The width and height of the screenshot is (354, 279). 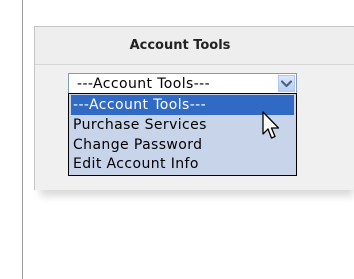 What do you see at coordinates (22, 139) in the screenshot?
I see `left-divider-line` at bounding box center [22, 139].